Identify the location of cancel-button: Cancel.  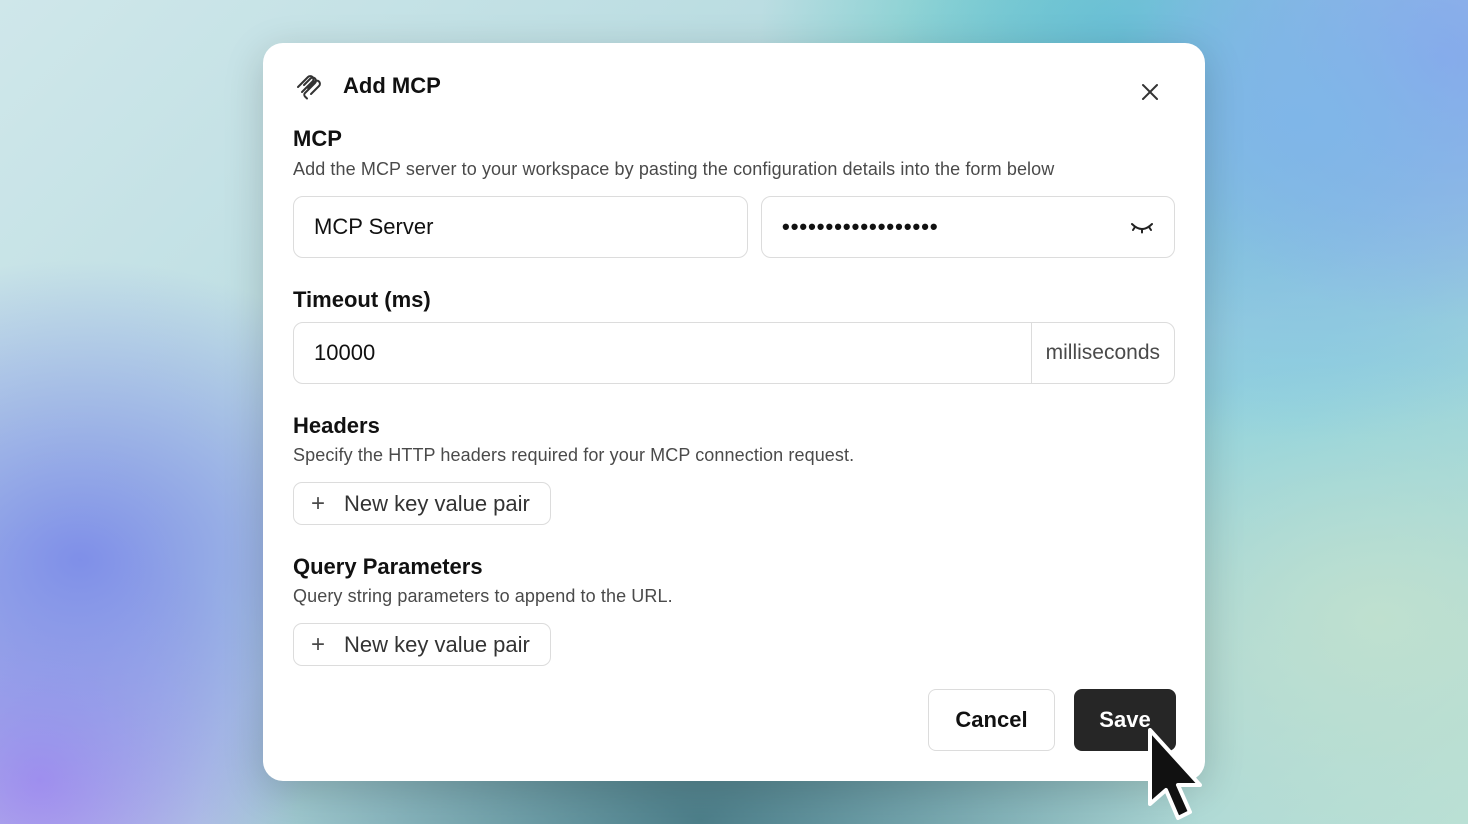
(991, 720).